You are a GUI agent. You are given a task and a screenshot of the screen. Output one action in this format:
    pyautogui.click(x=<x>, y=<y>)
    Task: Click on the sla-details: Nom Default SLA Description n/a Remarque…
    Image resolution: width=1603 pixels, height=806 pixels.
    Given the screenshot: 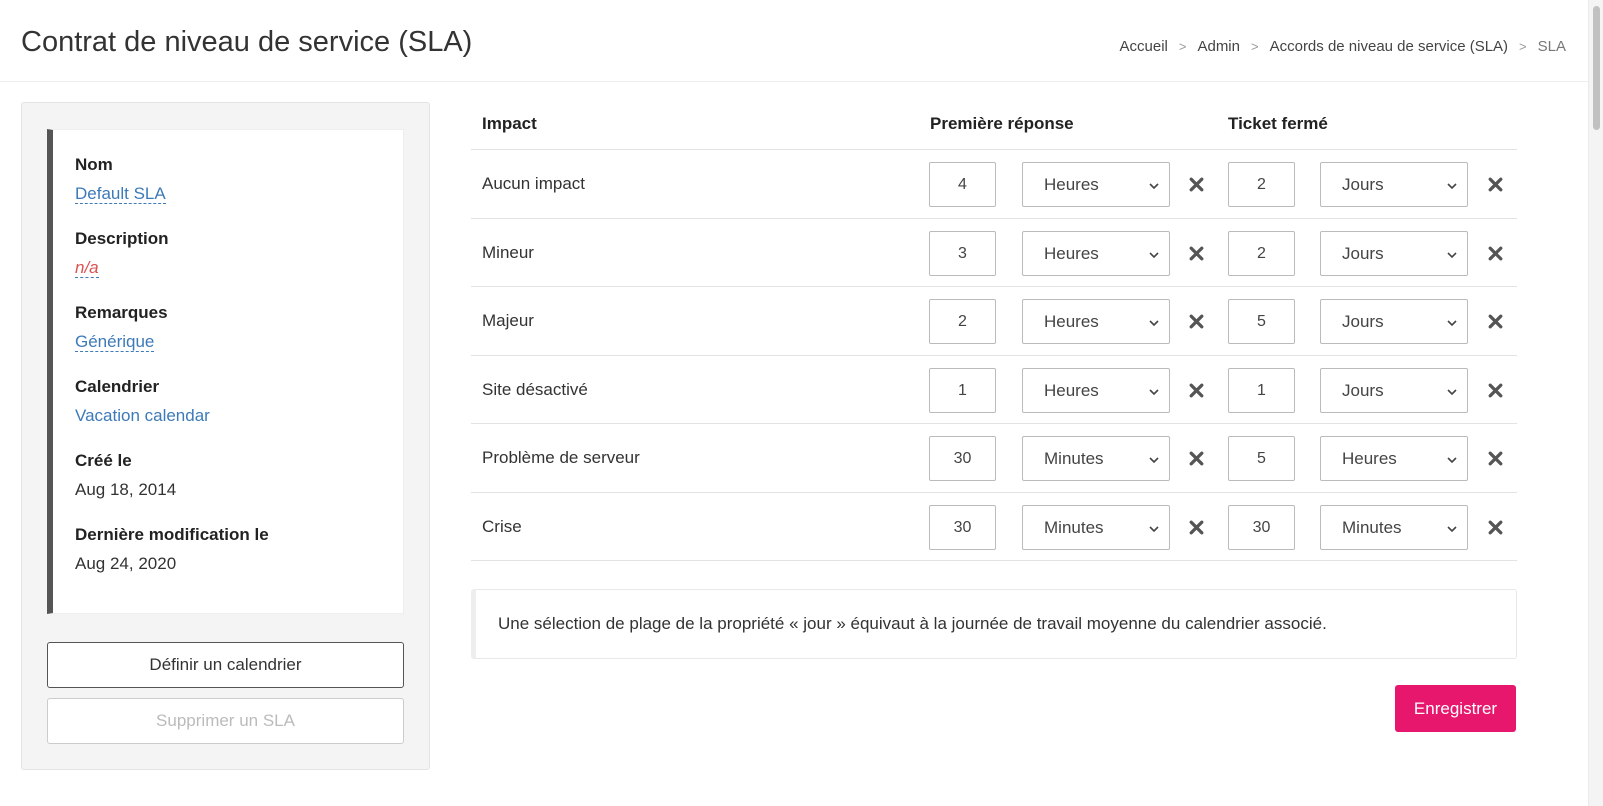 What is the action you would take?
    pyautogui.click(x=225, y=371)
    